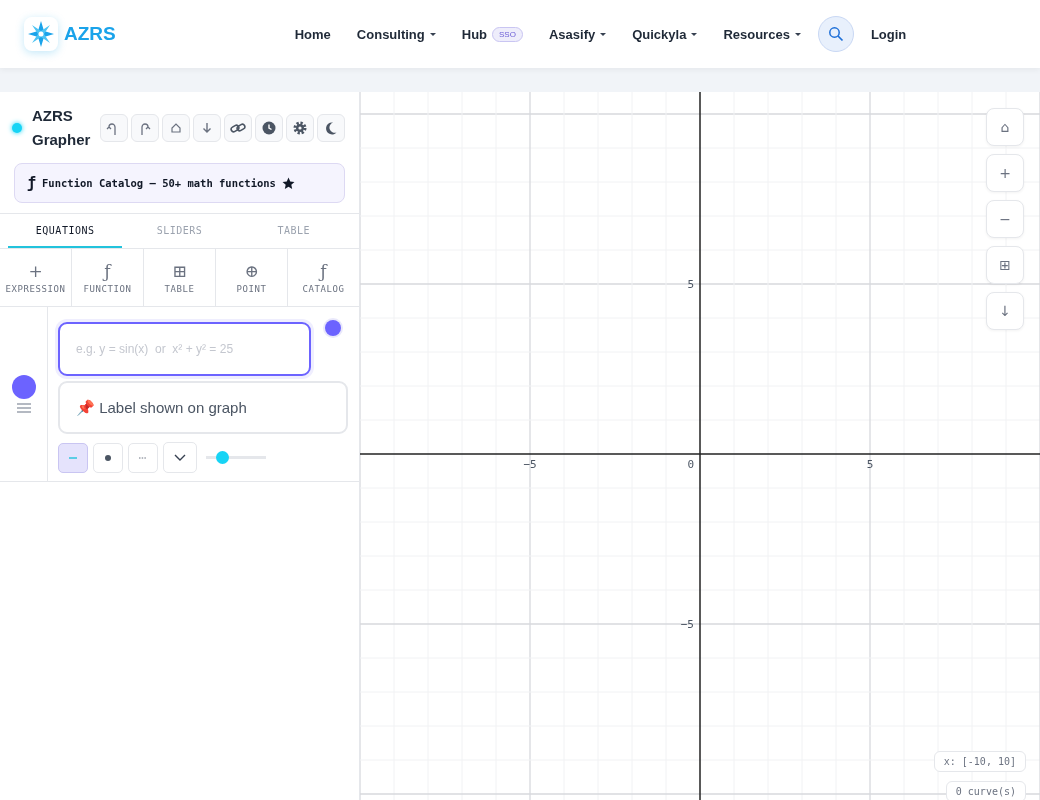  I want to click on graph-control-button: −, so click(1005, 219).